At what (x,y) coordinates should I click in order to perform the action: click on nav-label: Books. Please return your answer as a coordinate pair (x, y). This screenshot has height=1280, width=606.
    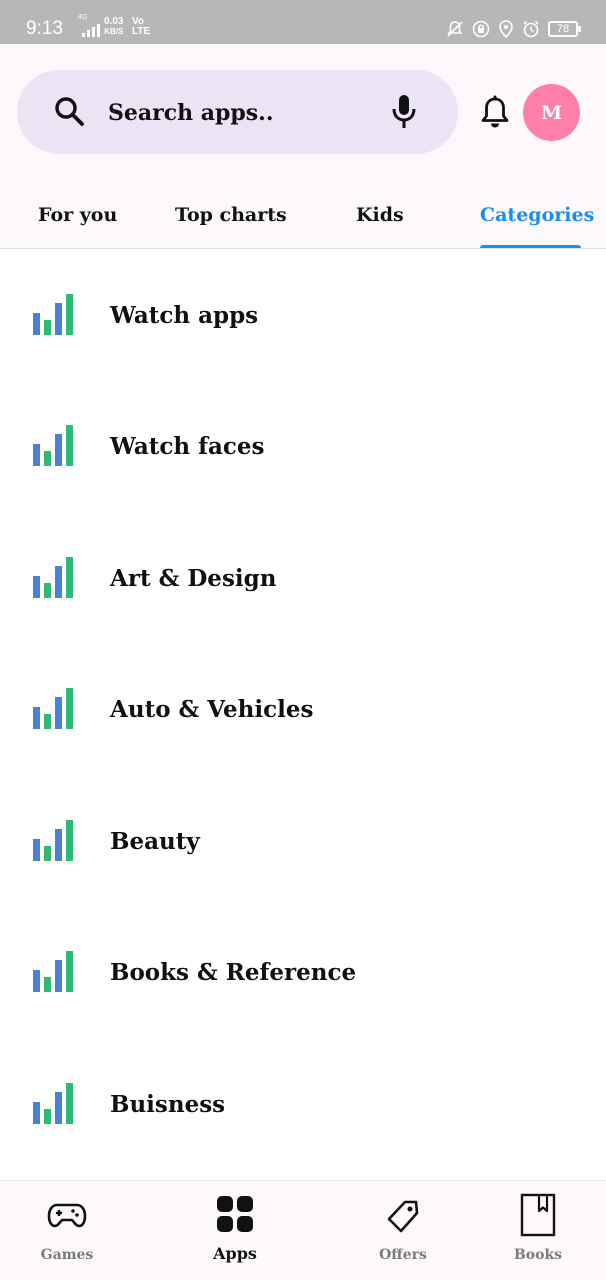
    Looking at the image, I should click on (538, 1255).